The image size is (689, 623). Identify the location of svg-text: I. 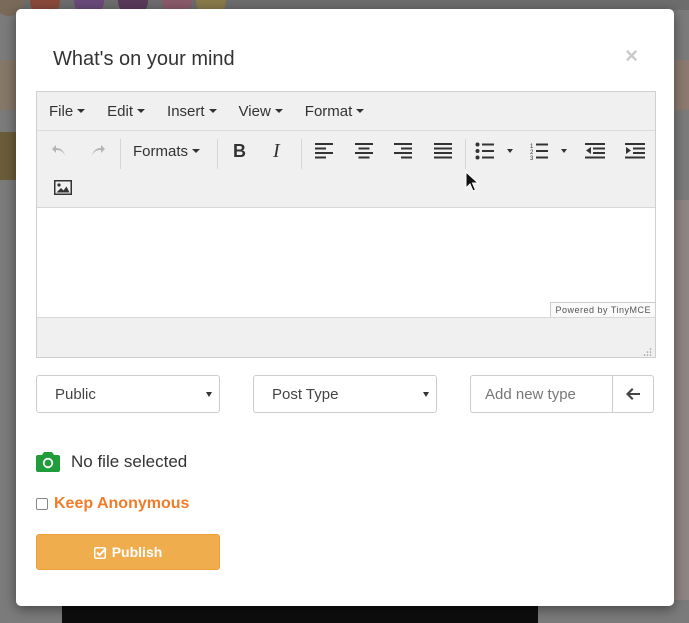
(276, 151).